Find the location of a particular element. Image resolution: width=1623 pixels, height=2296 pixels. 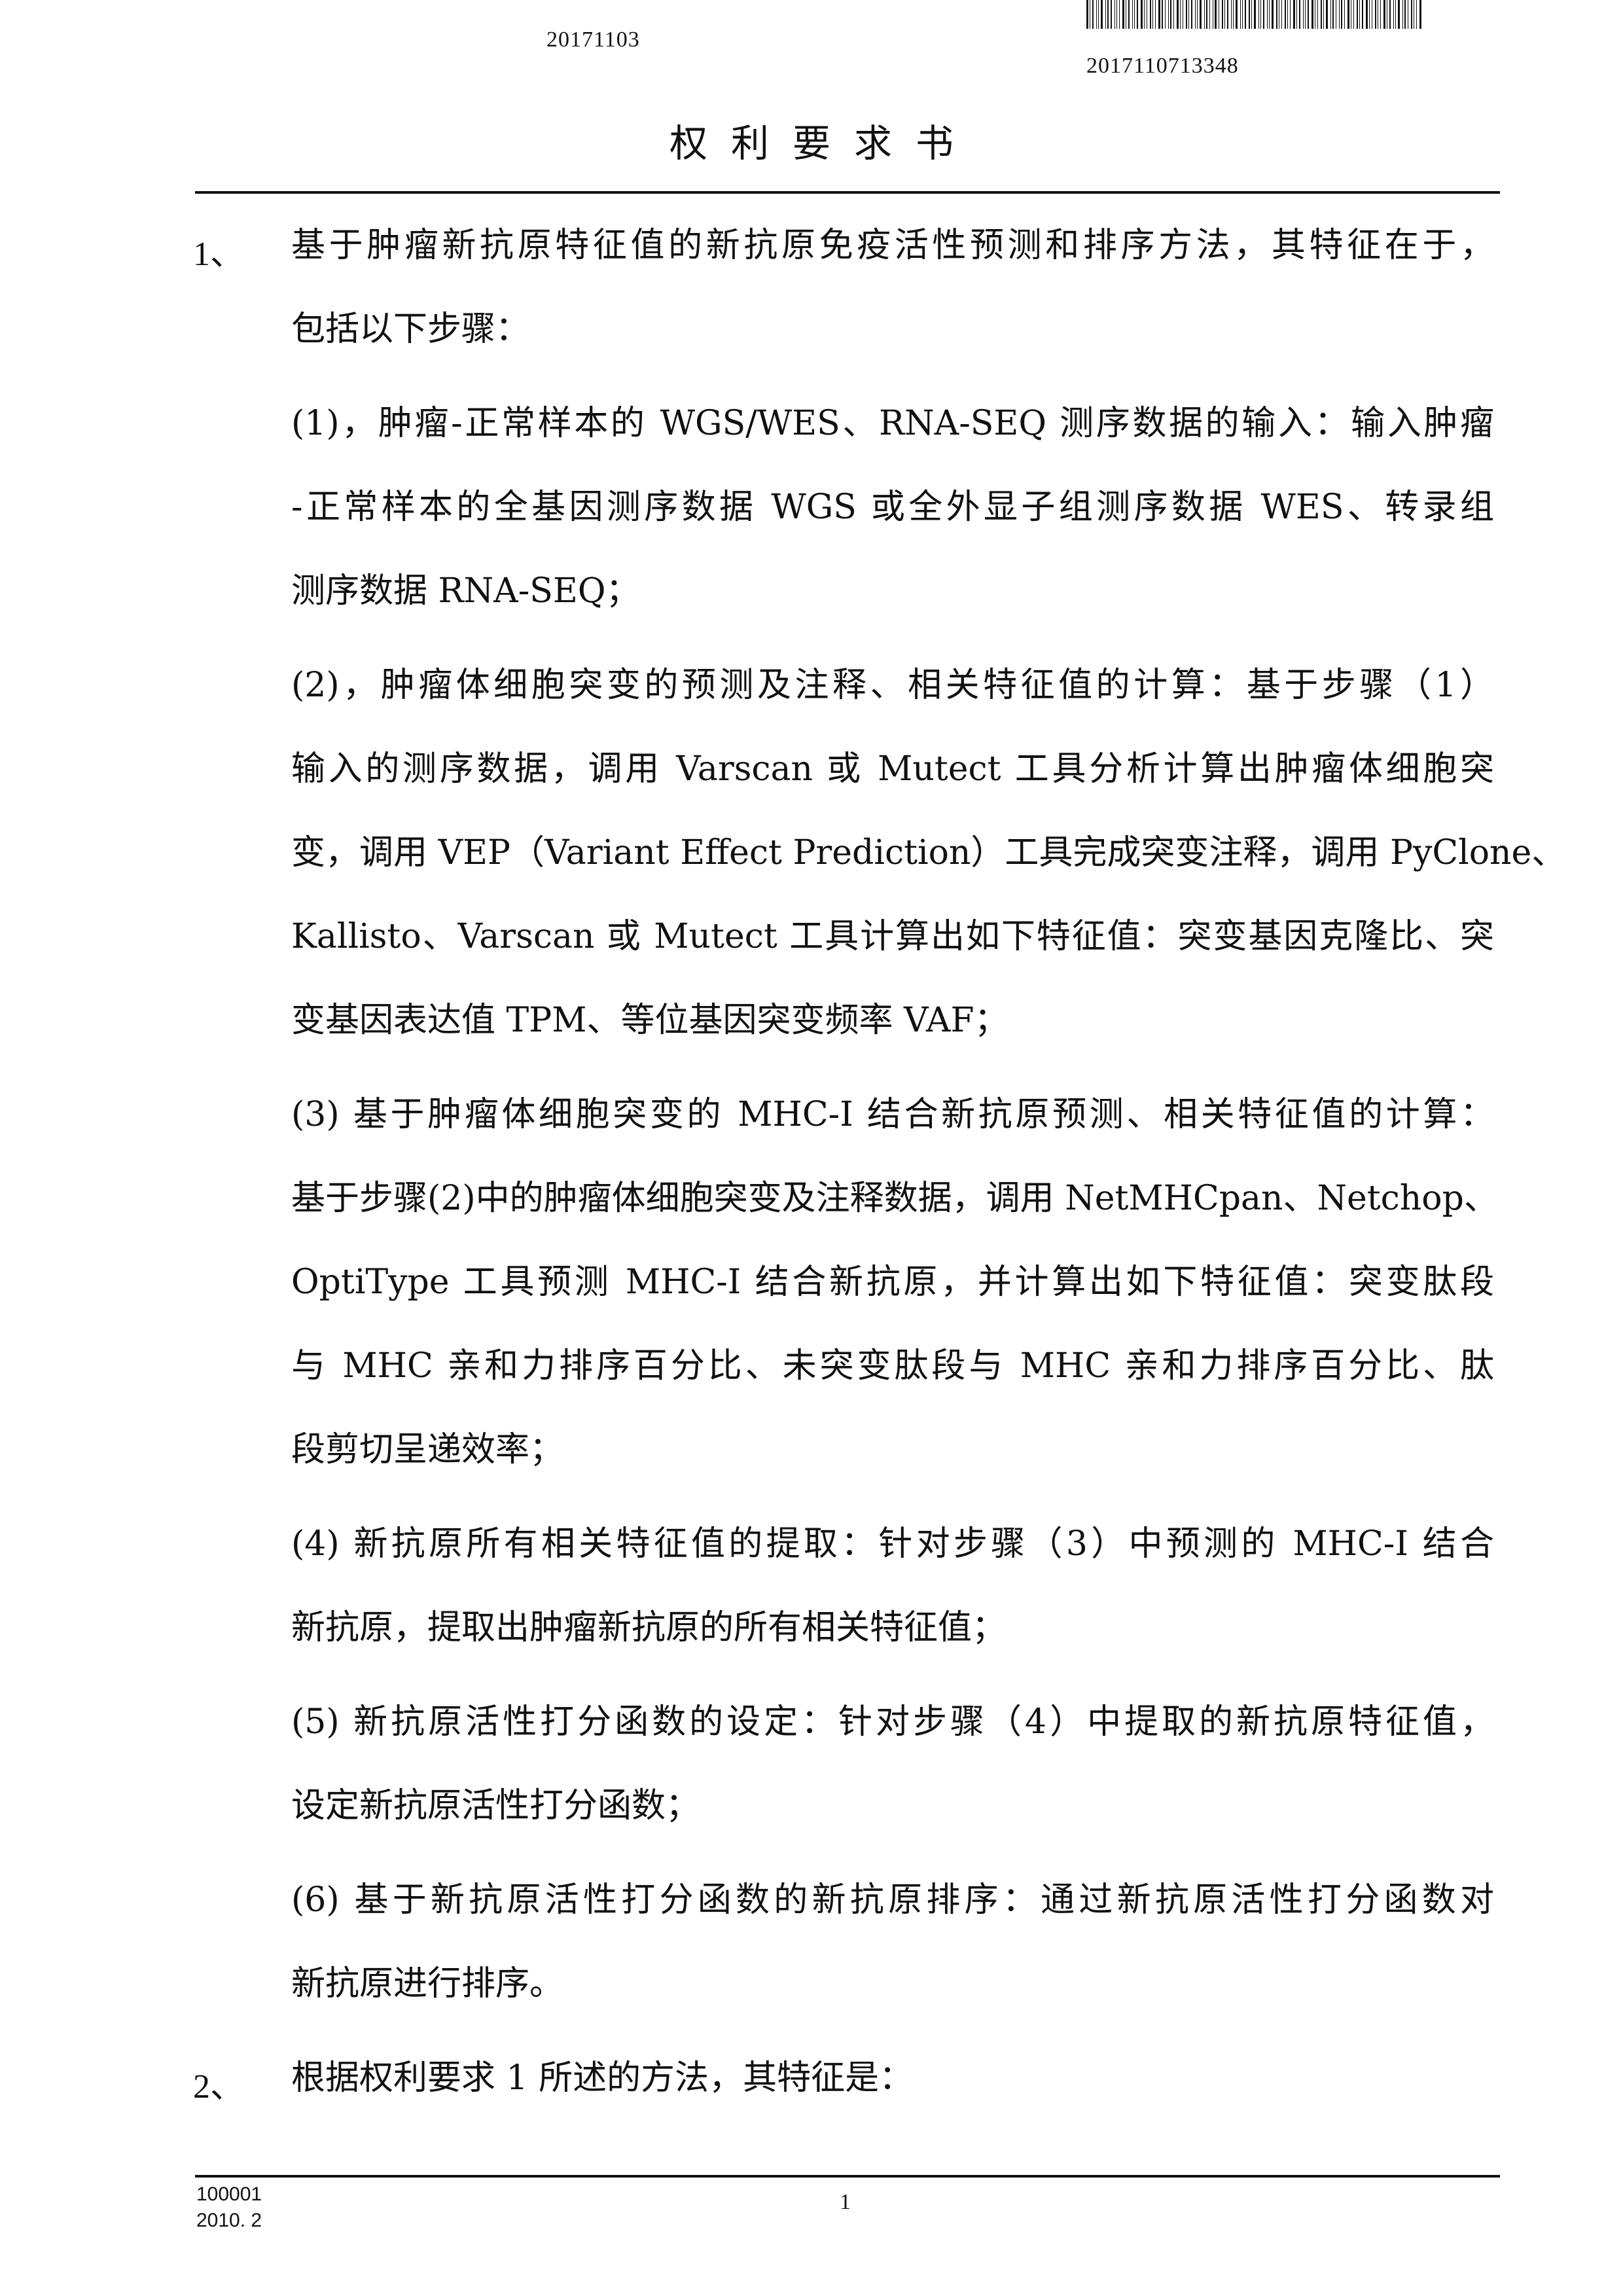

claim-text-line: 新抗原进行排序。 is located at coordinates (893, 1983).